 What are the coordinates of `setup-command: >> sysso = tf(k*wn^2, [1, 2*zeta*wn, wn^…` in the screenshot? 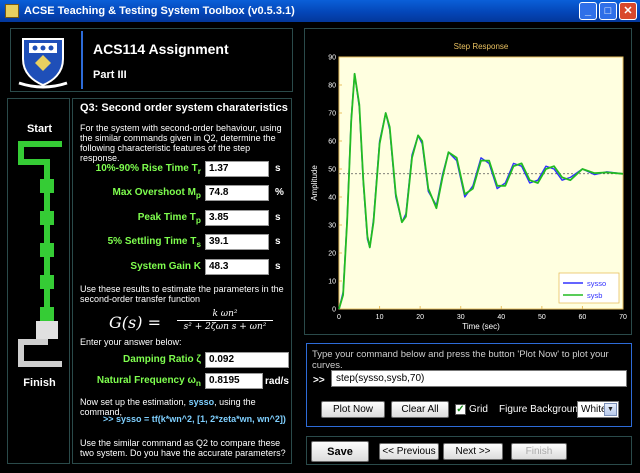 It's located at (194, 419).